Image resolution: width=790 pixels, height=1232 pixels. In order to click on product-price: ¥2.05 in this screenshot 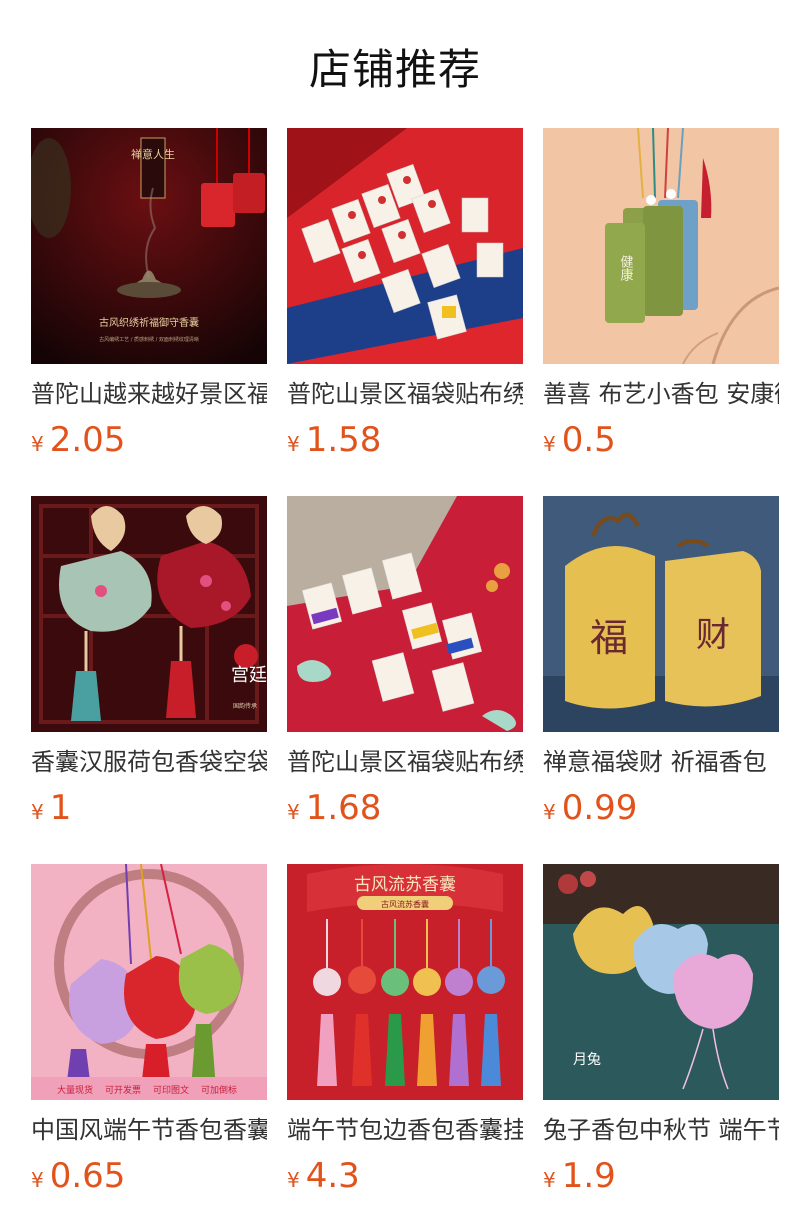, I will do `click(149, 443)`.